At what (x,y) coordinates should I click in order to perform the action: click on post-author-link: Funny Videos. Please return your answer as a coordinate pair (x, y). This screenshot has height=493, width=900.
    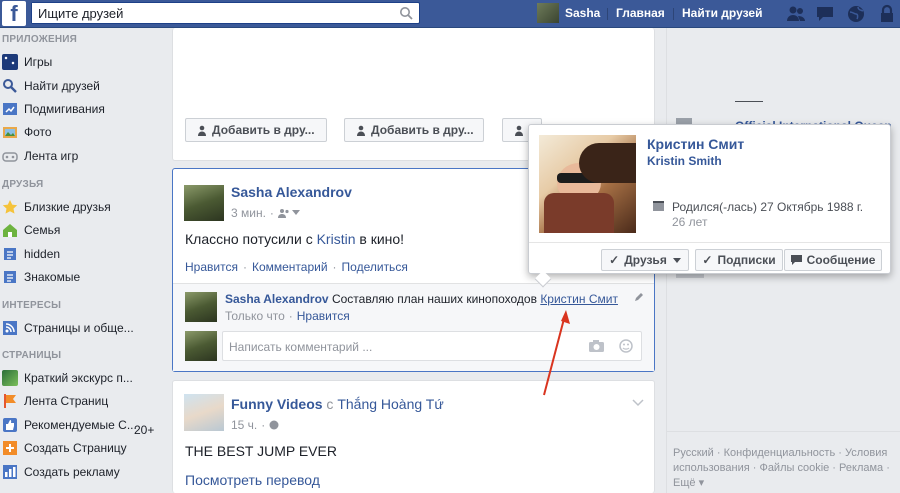
    Looking at the image, I should click on (277, 404).